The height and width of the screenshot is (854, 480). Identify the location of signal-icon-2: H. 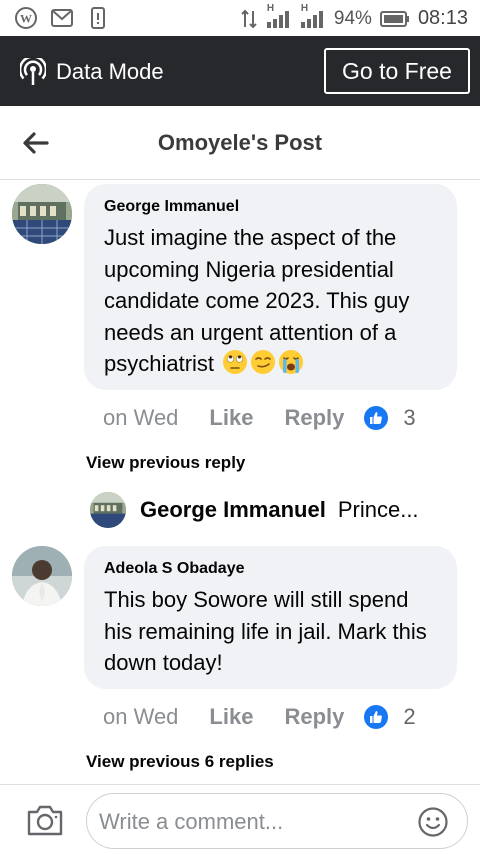
(313, 16).